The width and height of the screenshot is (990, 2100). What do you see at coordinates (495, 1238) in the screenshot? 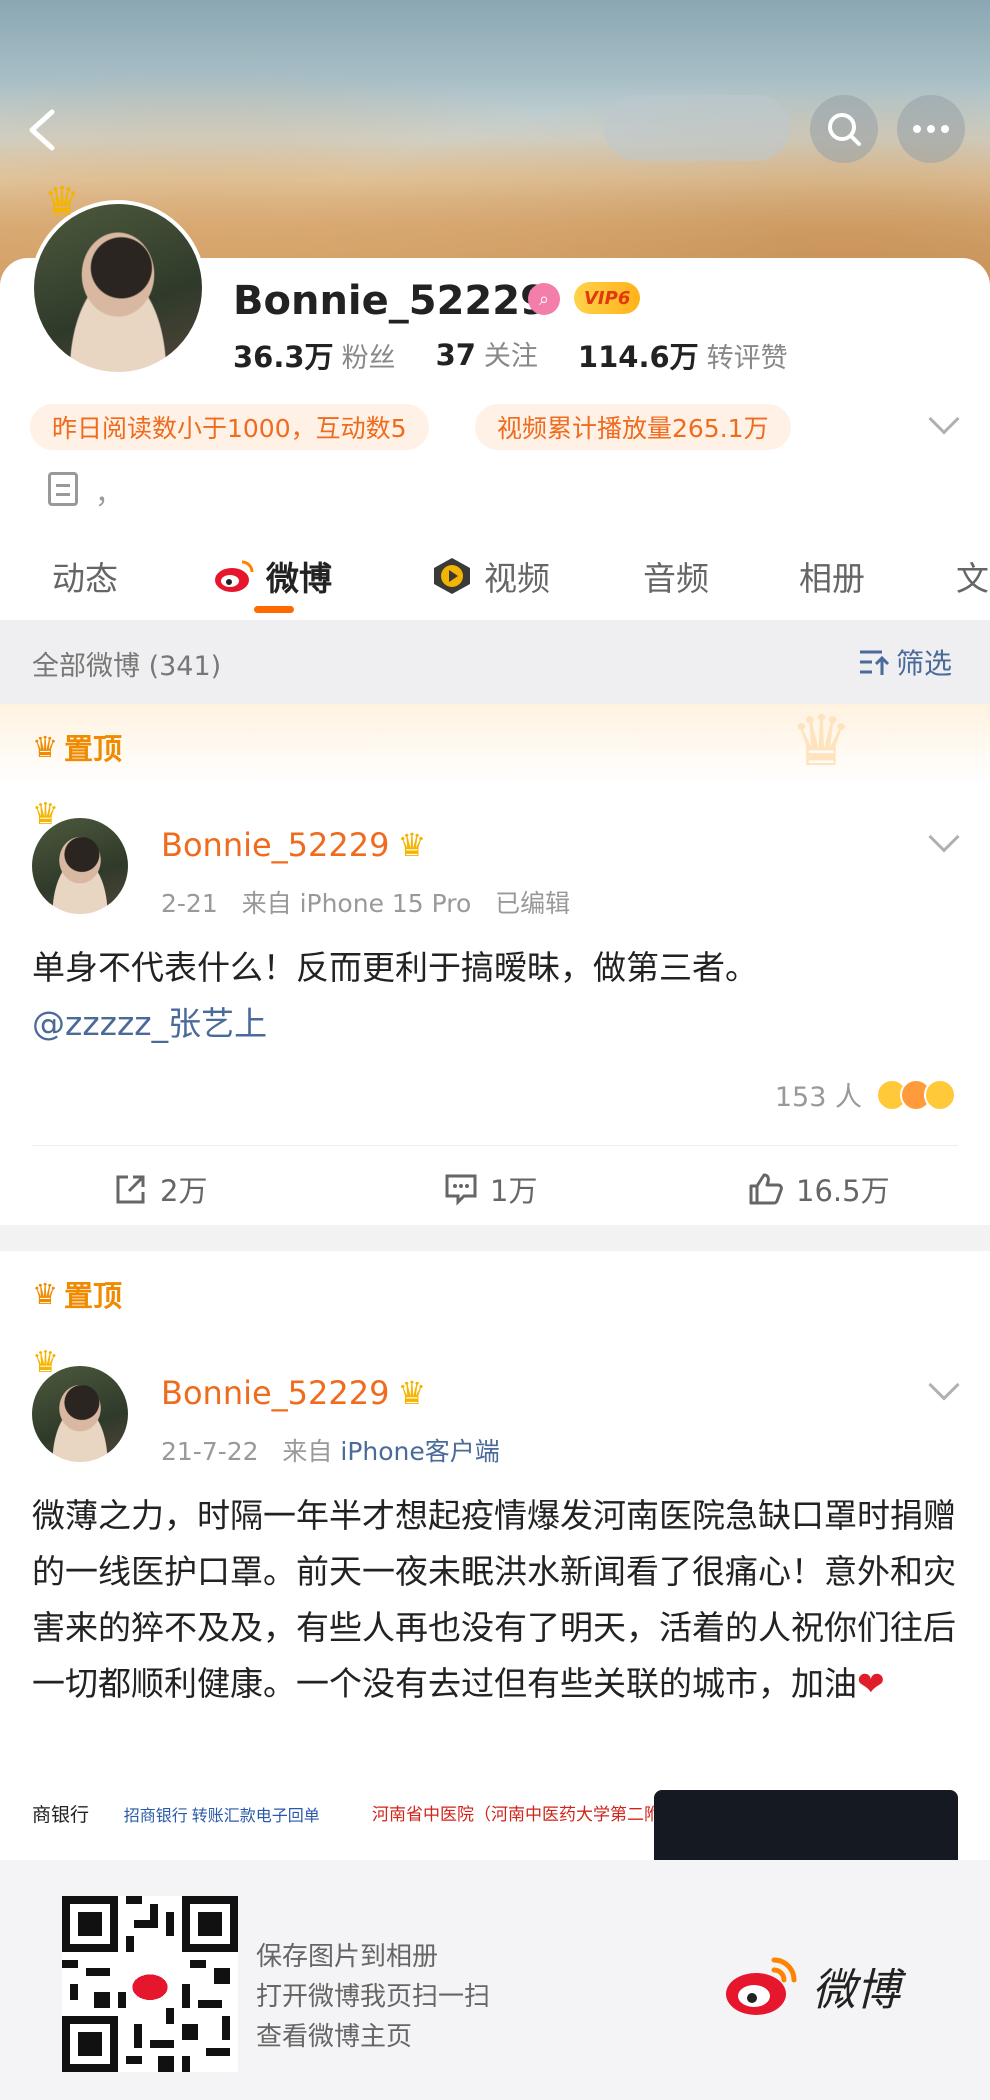
I see `post-separator` at bounding box center [495, 1238].